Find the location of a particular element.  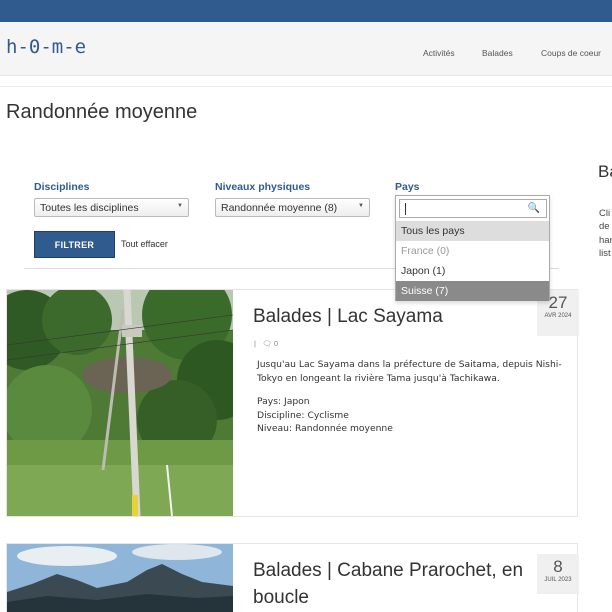

date-badge: 8 JUIL 2023 is located at coordinates (558, 574).